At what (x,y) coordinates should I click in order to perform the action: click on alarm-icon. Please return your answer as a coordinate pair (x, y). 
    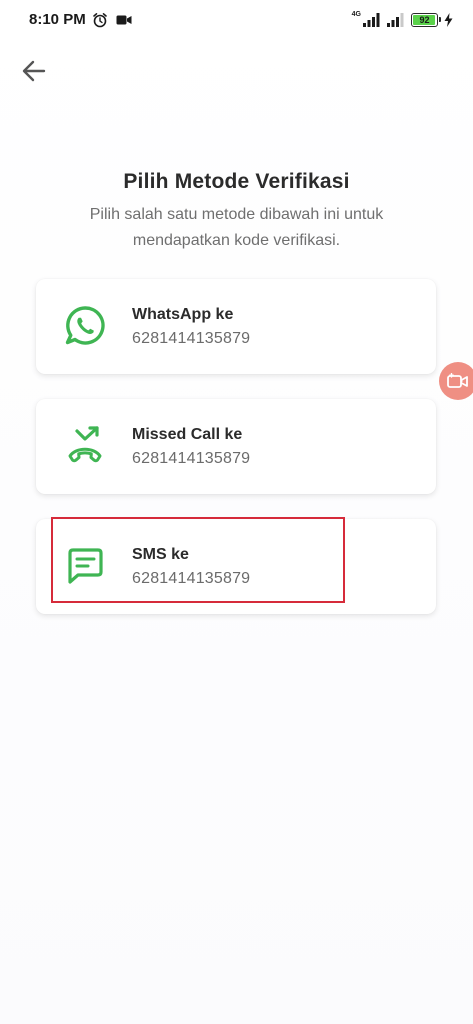
    Looking at the image, I should click on (100, 20).